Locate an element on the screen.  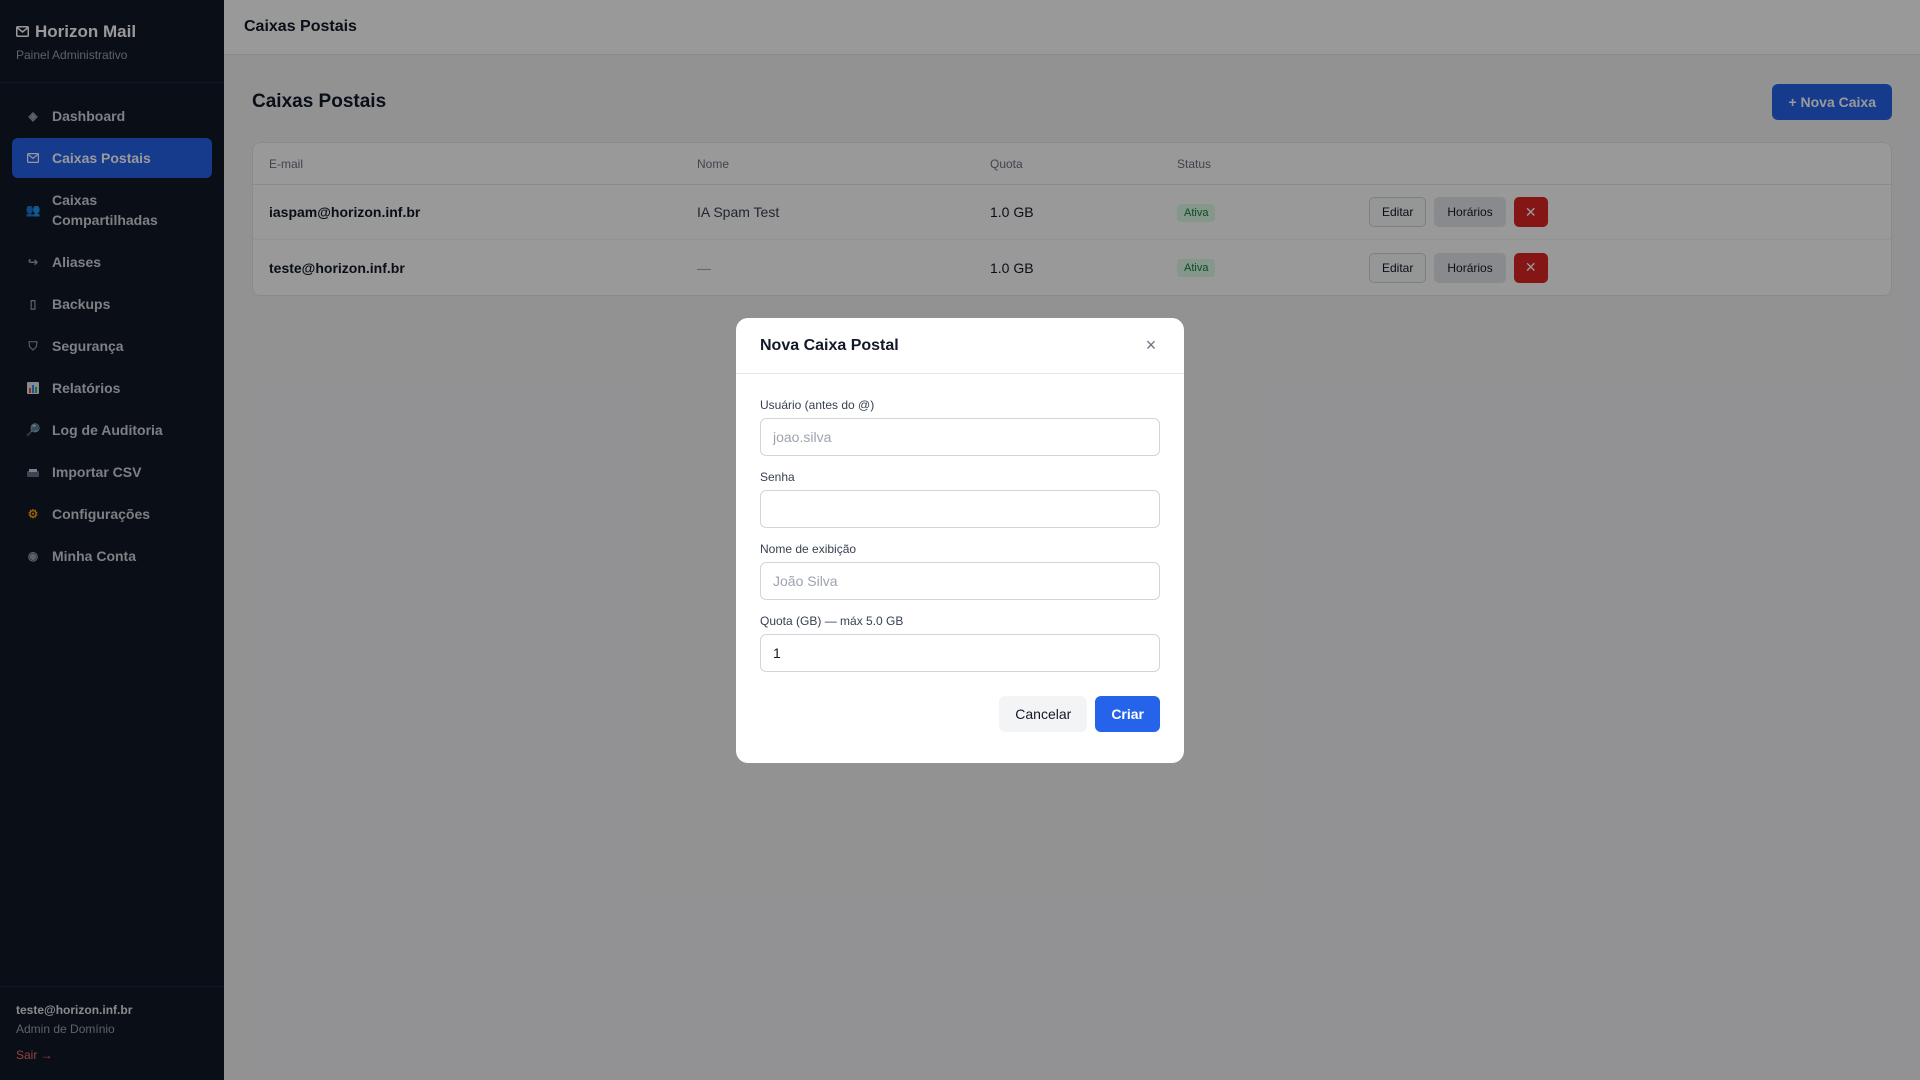
user-field-label: Usuário (antes do @) is located at coordinates (817, 405).